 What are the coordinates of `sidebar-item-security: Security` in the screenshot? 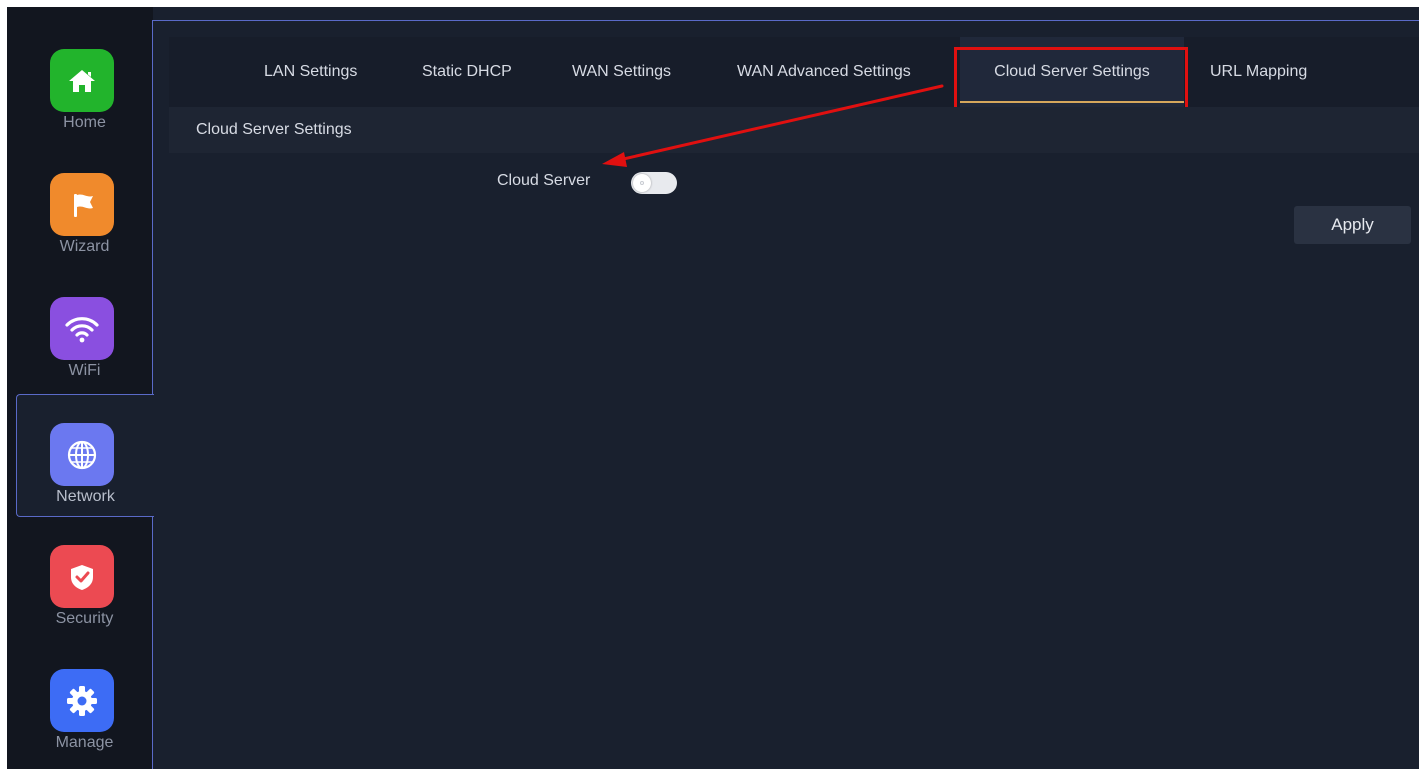 It's located at (84, 577).